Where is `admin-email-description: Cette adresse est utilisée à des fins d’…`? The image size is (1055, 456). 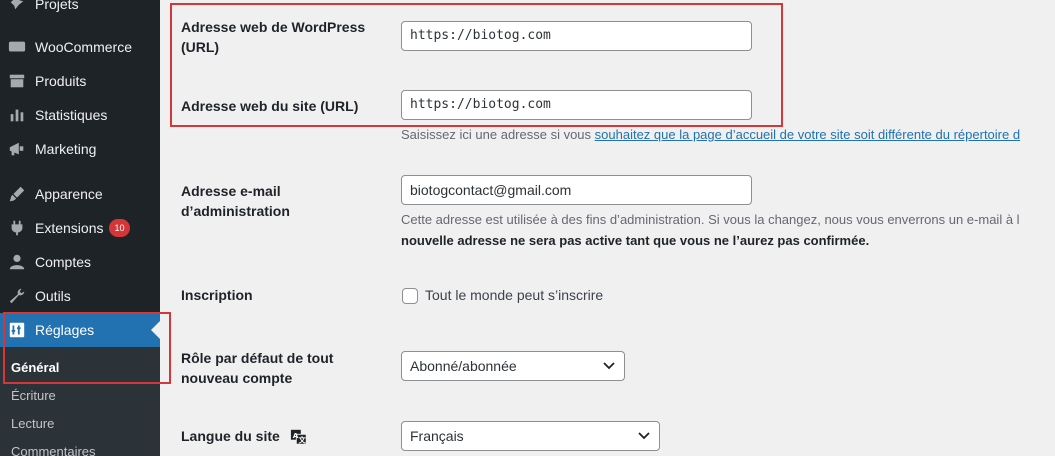
admin-email-description: Cette adresse est utilisée à des fins d’… is located at coordinates (710, 219).